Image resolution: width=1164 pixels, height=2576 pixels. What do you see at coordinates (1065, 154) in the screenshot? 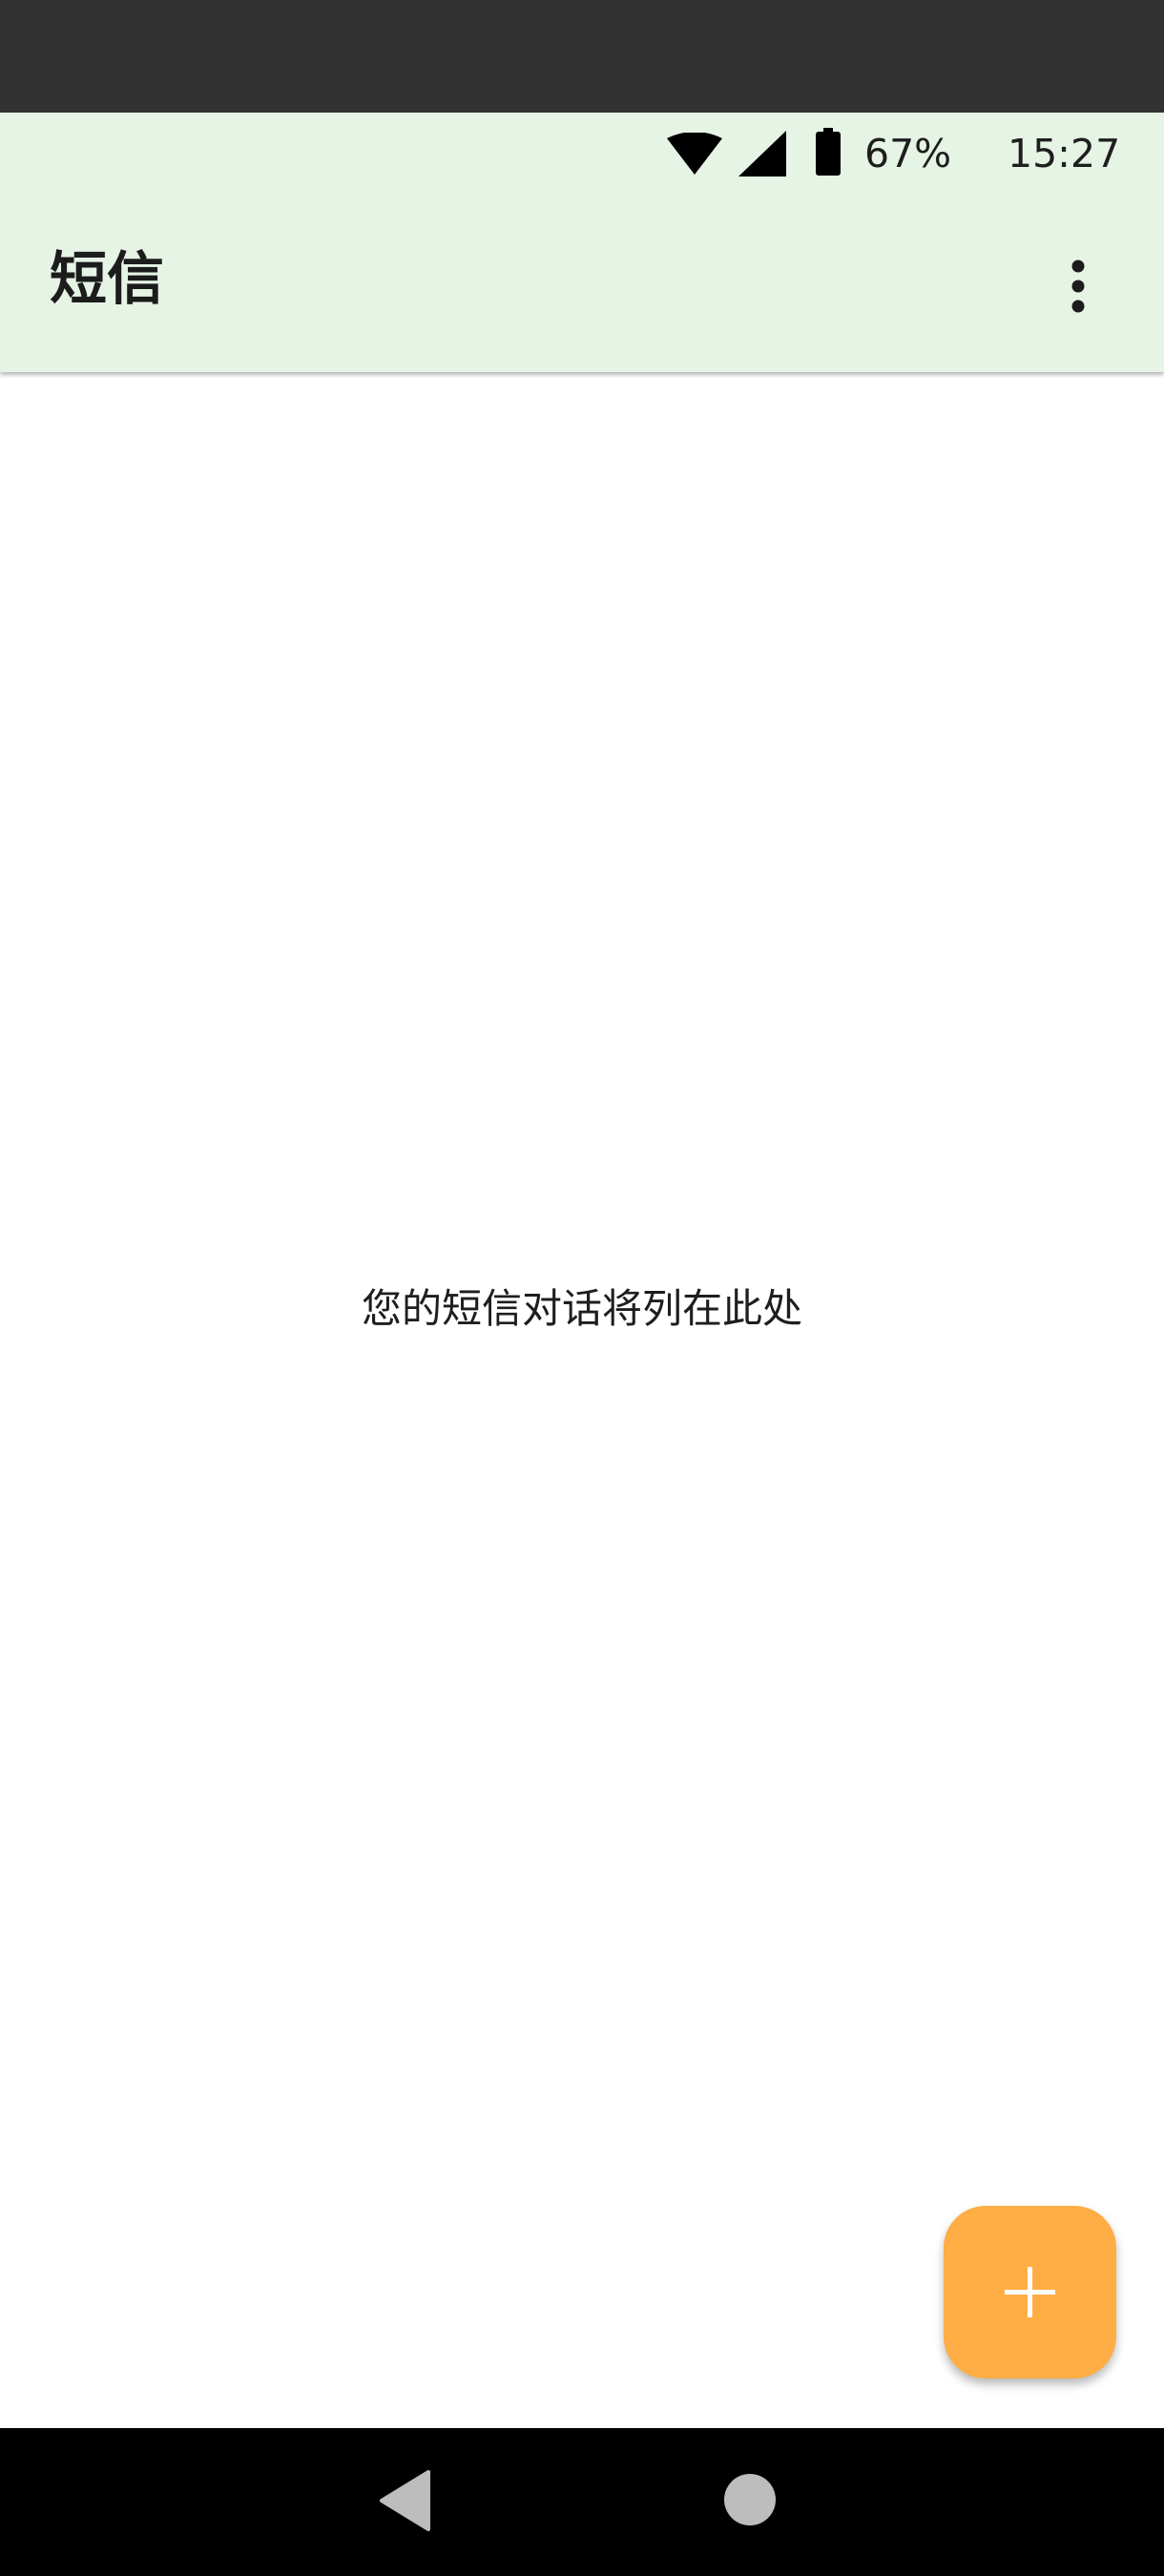
I see `status-clock: 15:27` at bounding box center [1065, 154].